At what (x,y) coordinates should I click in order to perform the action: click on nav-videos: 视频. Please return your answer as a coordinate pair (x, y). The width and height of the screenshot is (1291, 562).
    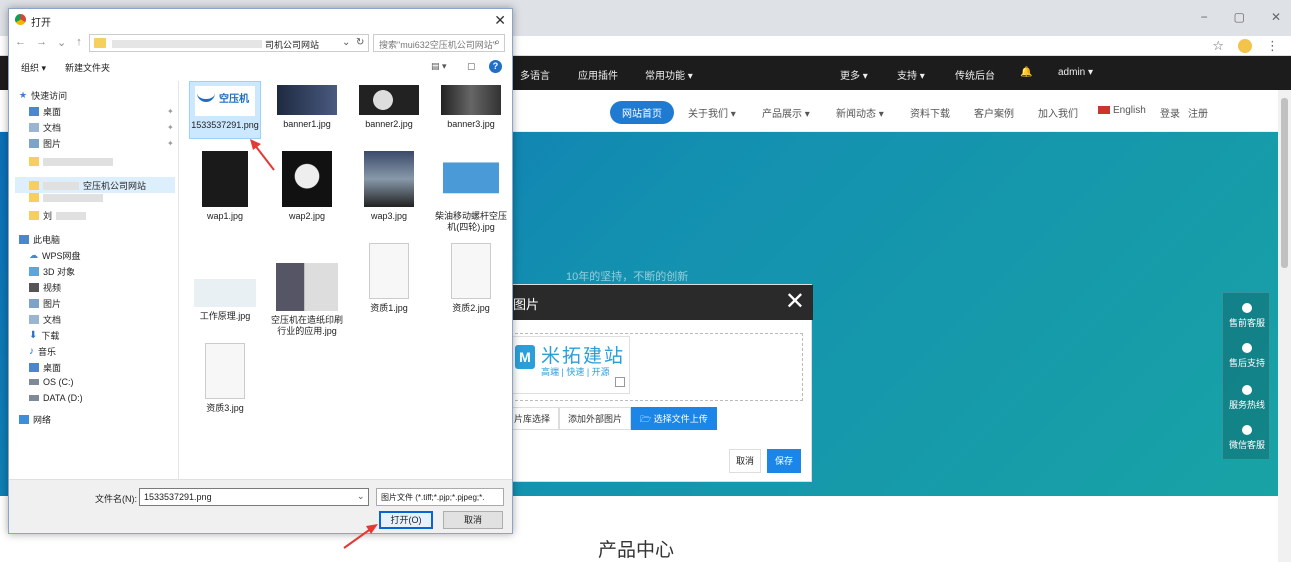
    Looking at the image, I should click on (45, 287).